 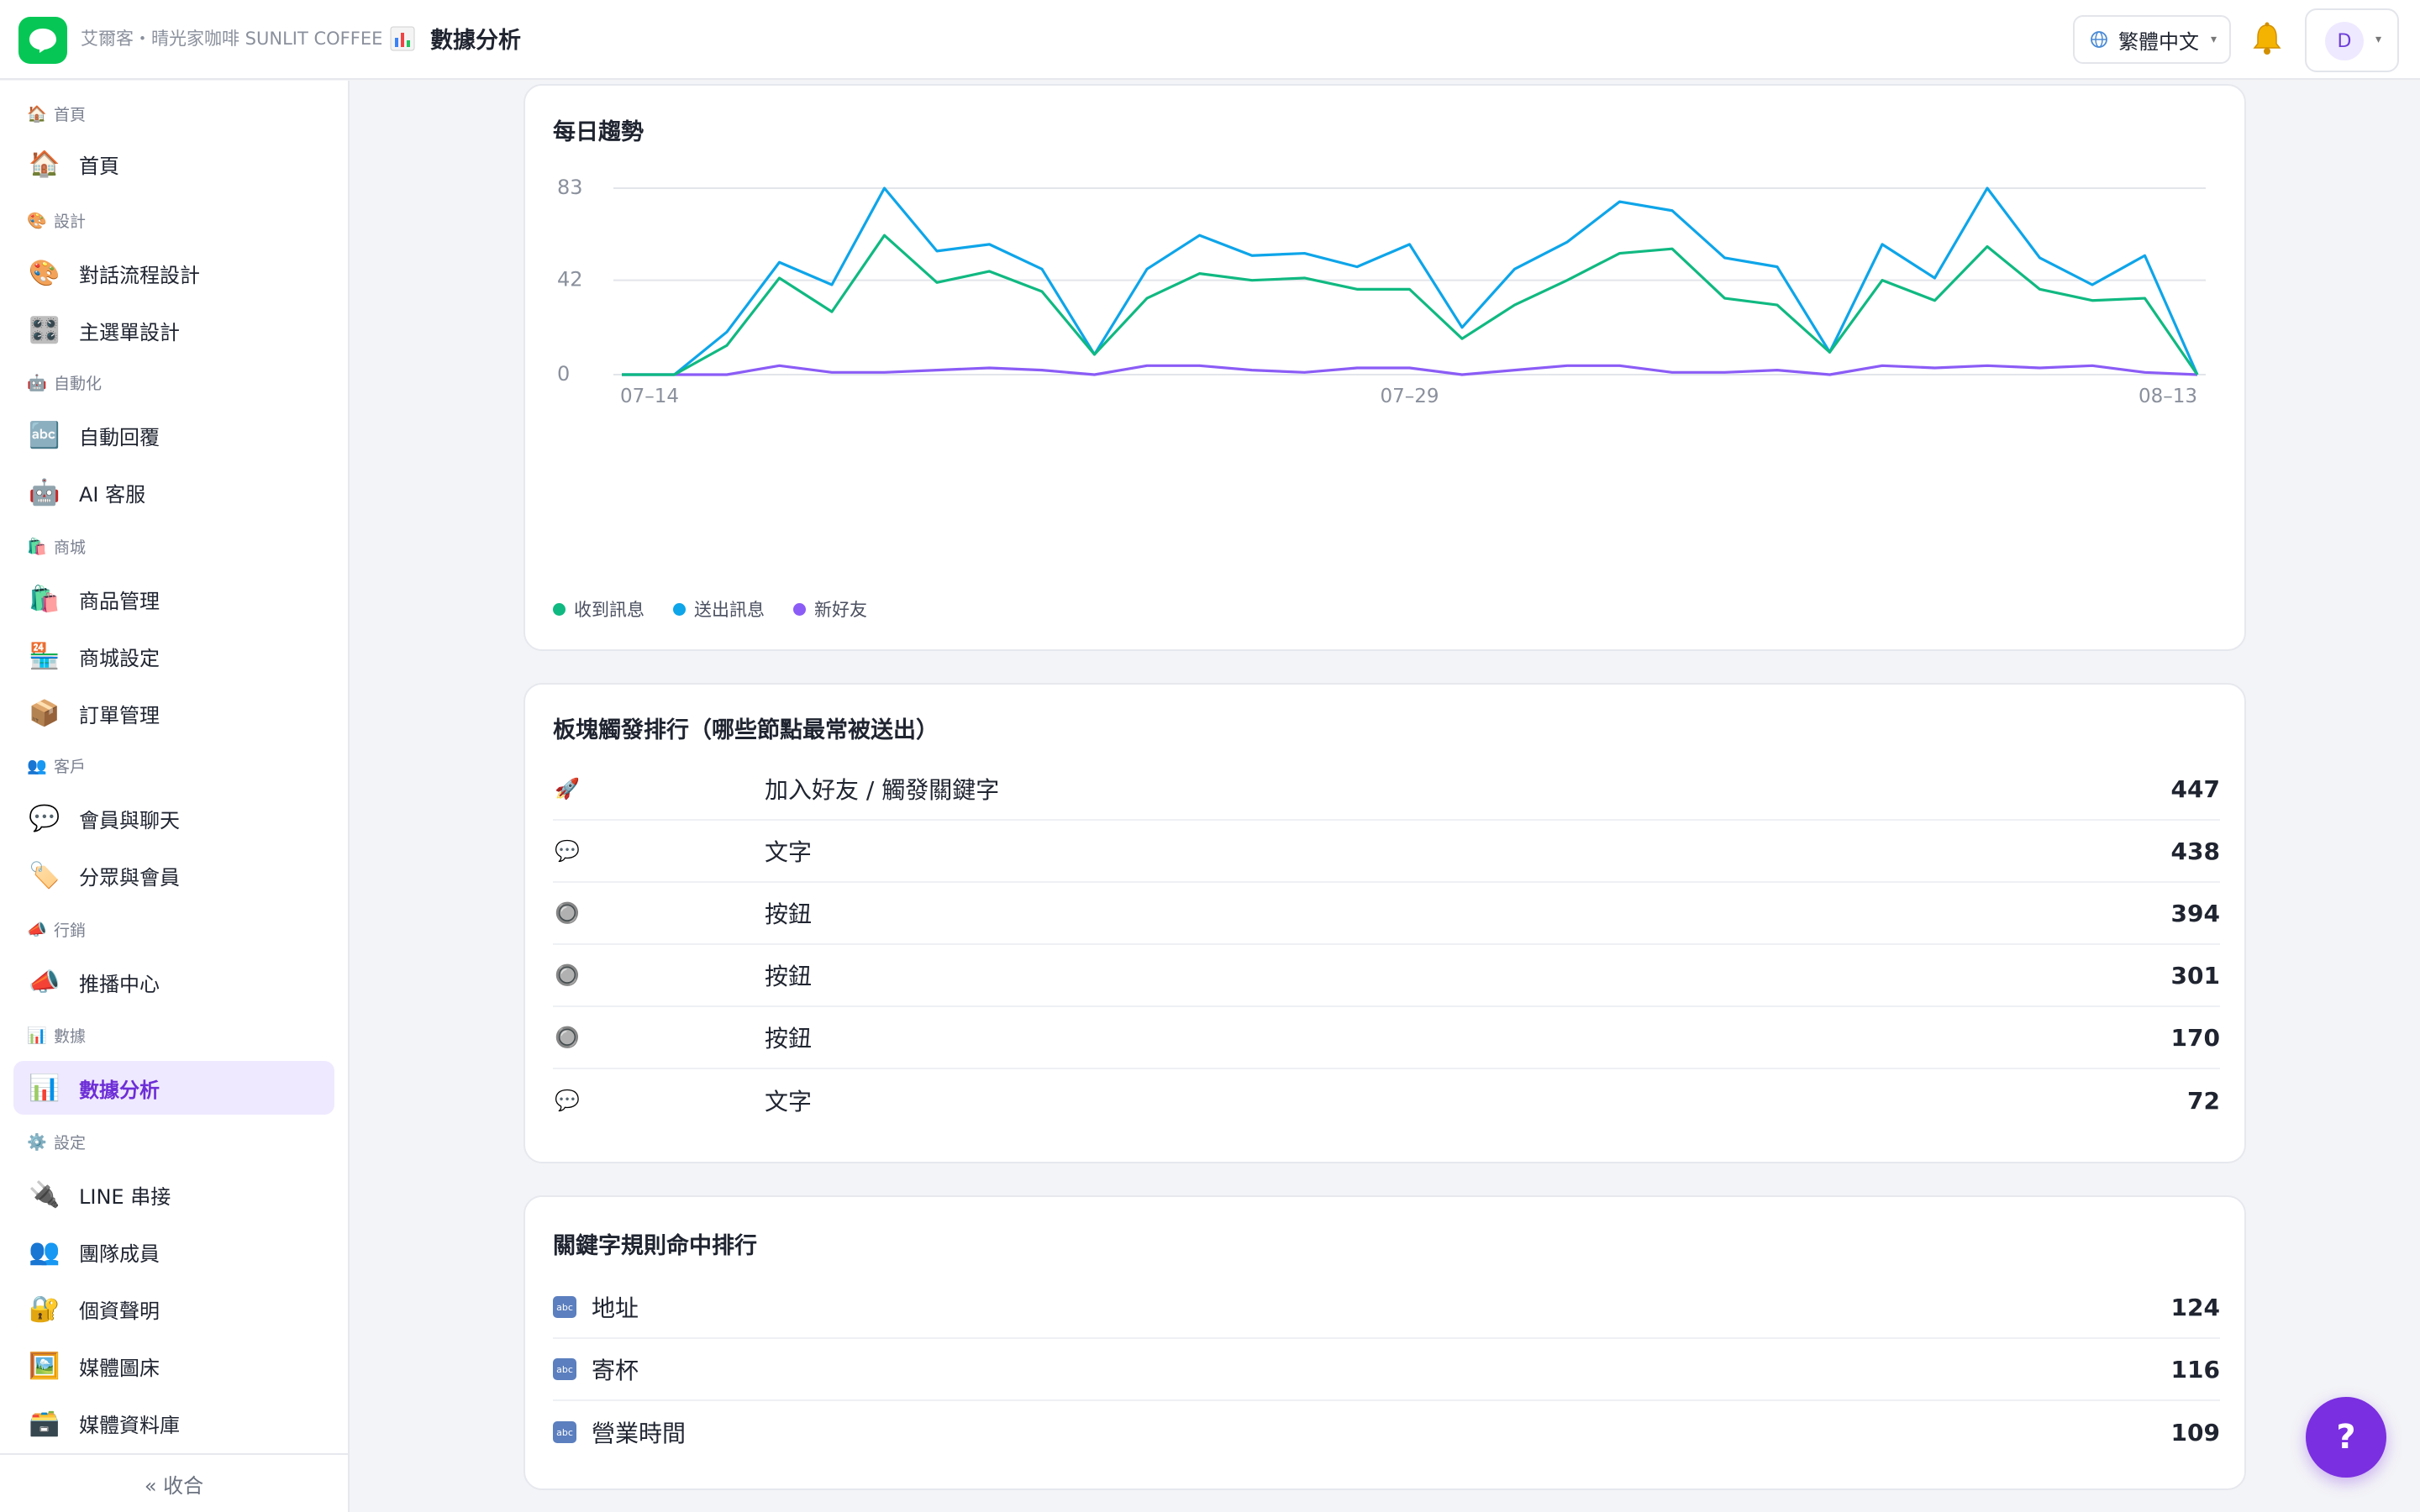 What do you see at coordinates (44, 330) in the screenshot?
I see `sidebar-item-icon: 🎛️` at bounding box center [44, 330].